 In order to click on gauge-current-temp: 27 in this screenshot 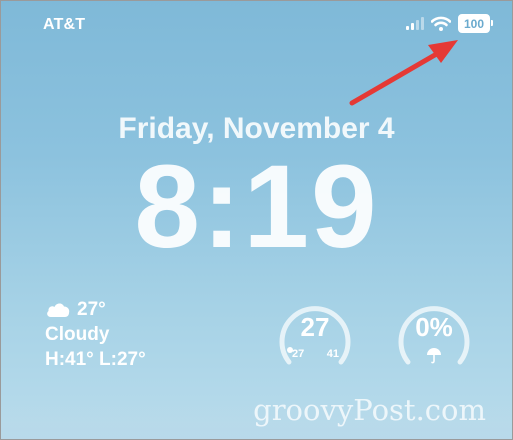, I will do `click(315, 327)`.